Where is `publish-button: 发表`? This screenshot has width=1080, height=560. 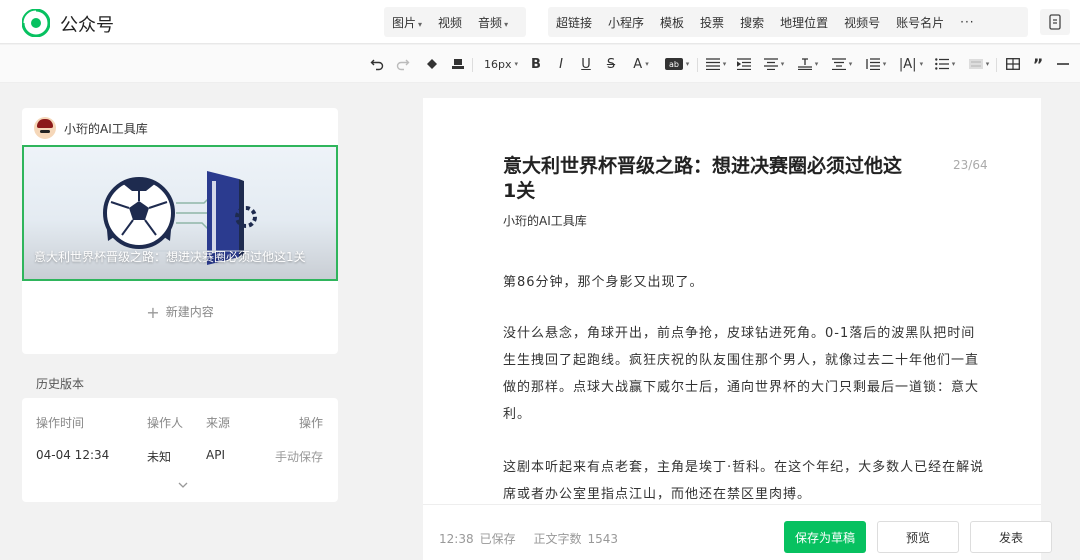 publish-button: 发表 is located at coordinates (1011, 537).